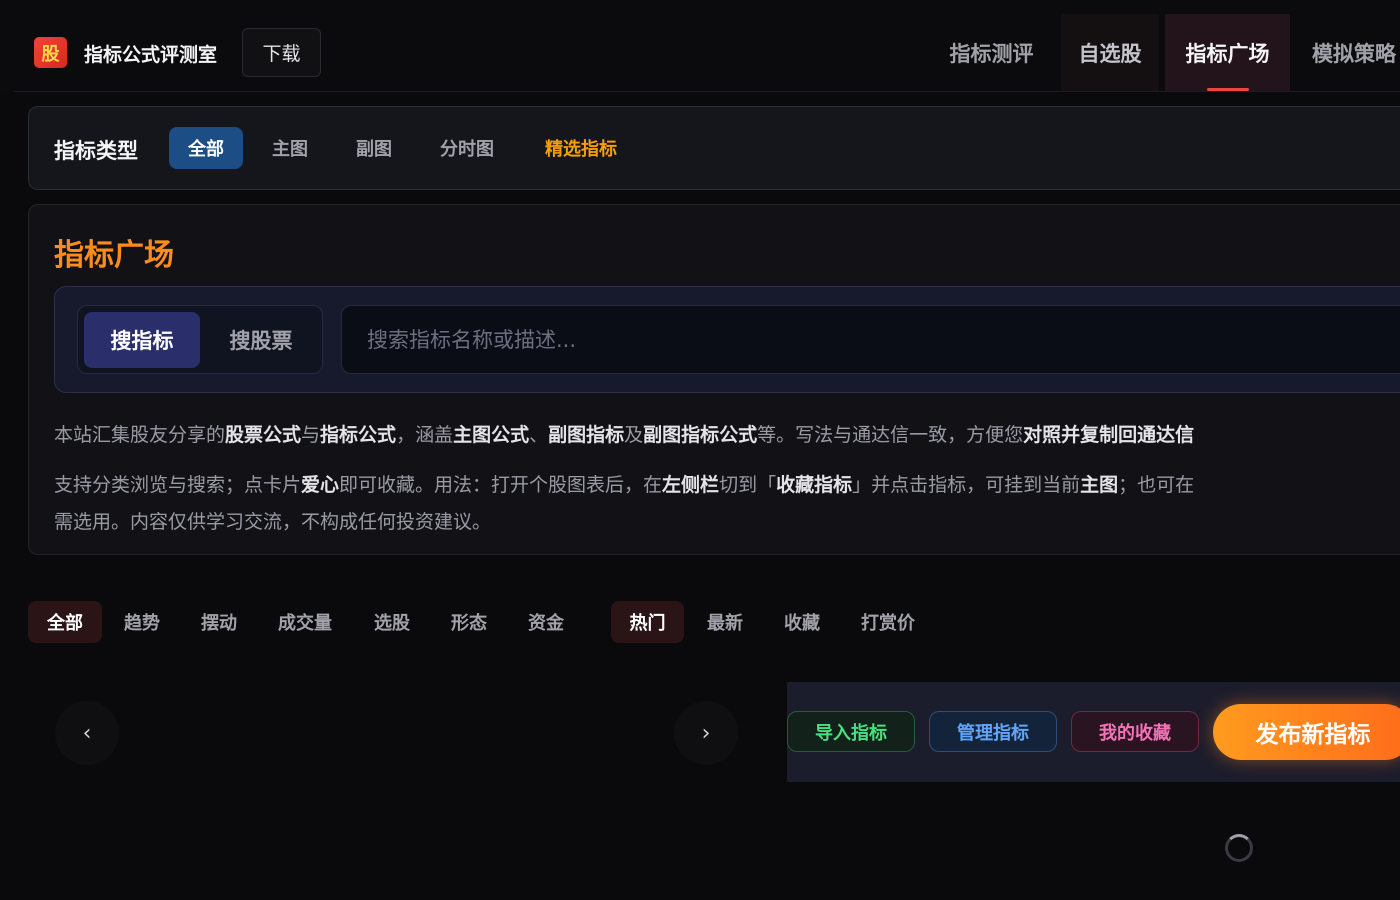  I want to click on category-oscillator: 摆动, so click(219, 622).